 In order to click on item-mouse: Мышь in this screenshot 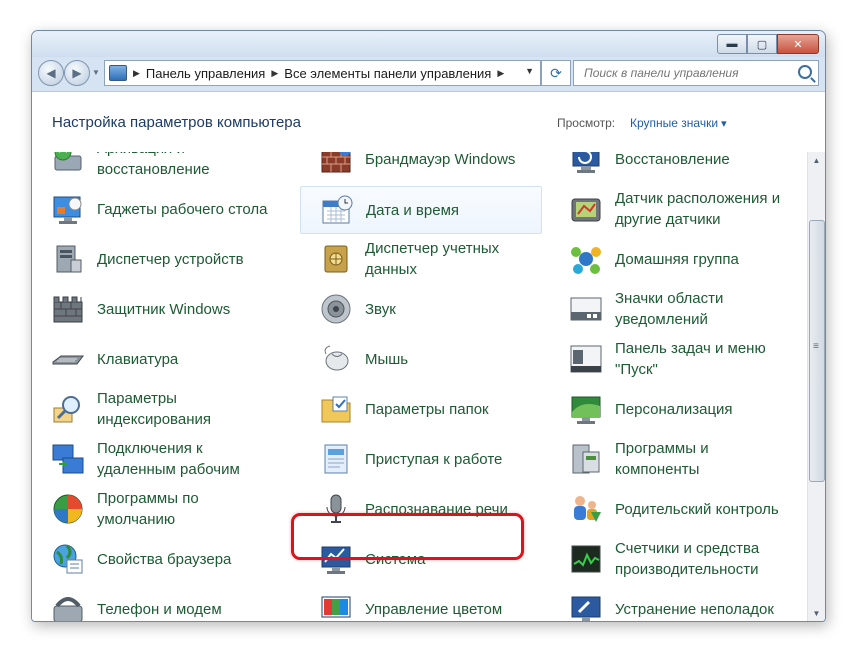, I will do `click(420, 359)`.